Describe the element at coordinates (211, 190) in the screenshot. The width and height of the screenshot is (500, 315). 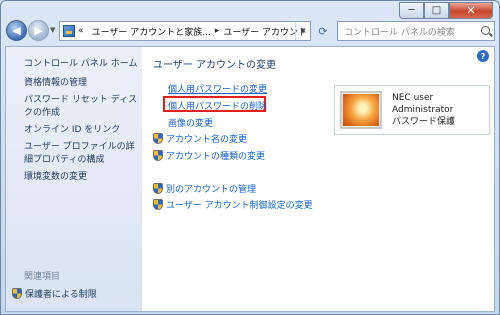
I see `manage-another-account-label: 別のアカウントの管理` at that location.